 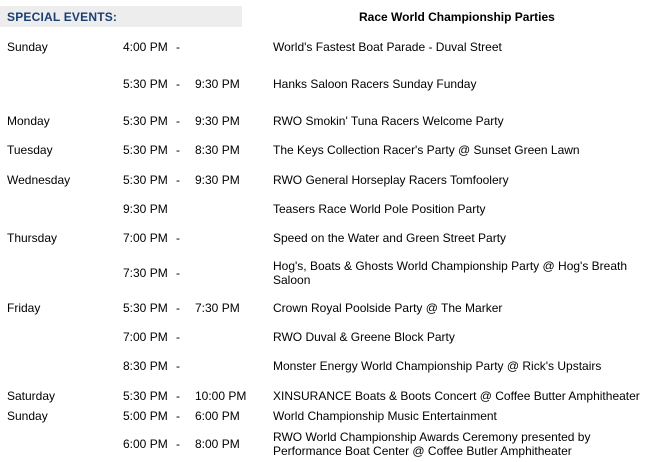 What do you see at coordinates (62, 17) in the screenshot?
I see `section-label: SPECIAL EVENTS:` at bounding box center [62, 17].